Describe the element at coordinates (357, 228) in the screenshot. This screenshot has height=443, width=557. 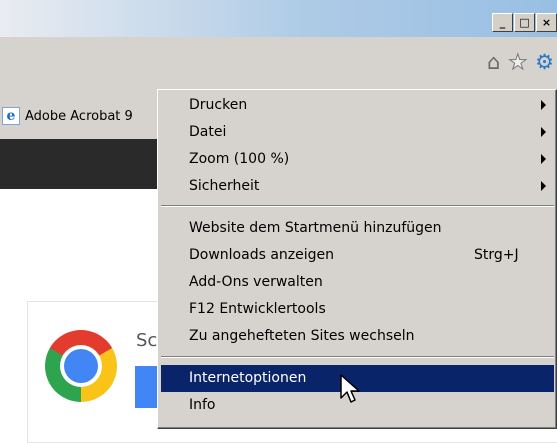
I see `menu-item-add-to-start-menu: Website dem Startmenü hinzufügen` at that location.